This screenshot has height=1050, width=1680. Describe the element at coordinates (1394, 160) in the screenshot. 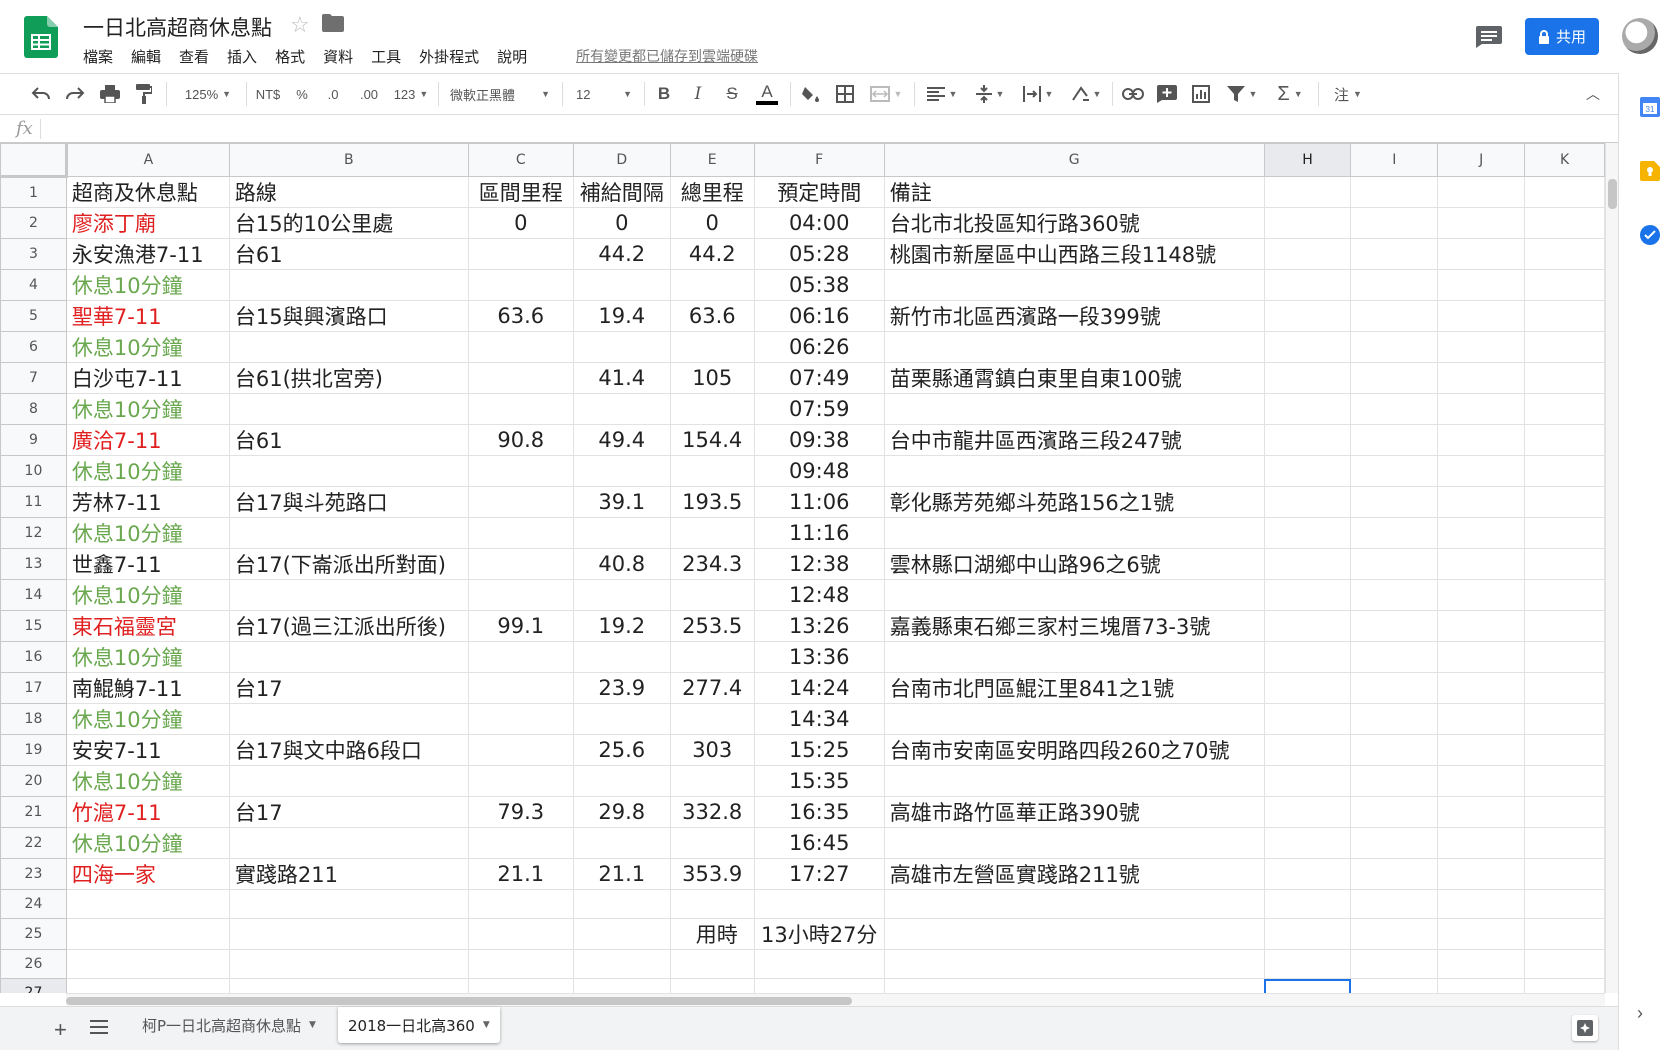

I see `column-header: I` at that location.